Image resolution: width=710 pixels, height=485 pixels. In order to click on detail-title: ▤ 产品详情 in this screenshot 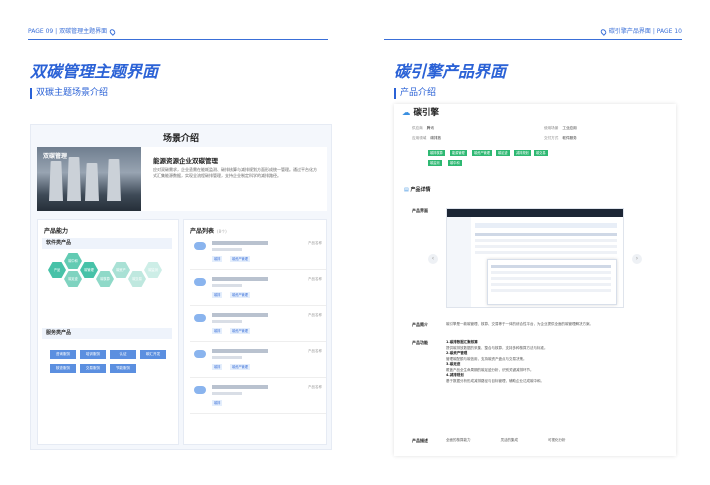, I will do `click(417, 190)`.